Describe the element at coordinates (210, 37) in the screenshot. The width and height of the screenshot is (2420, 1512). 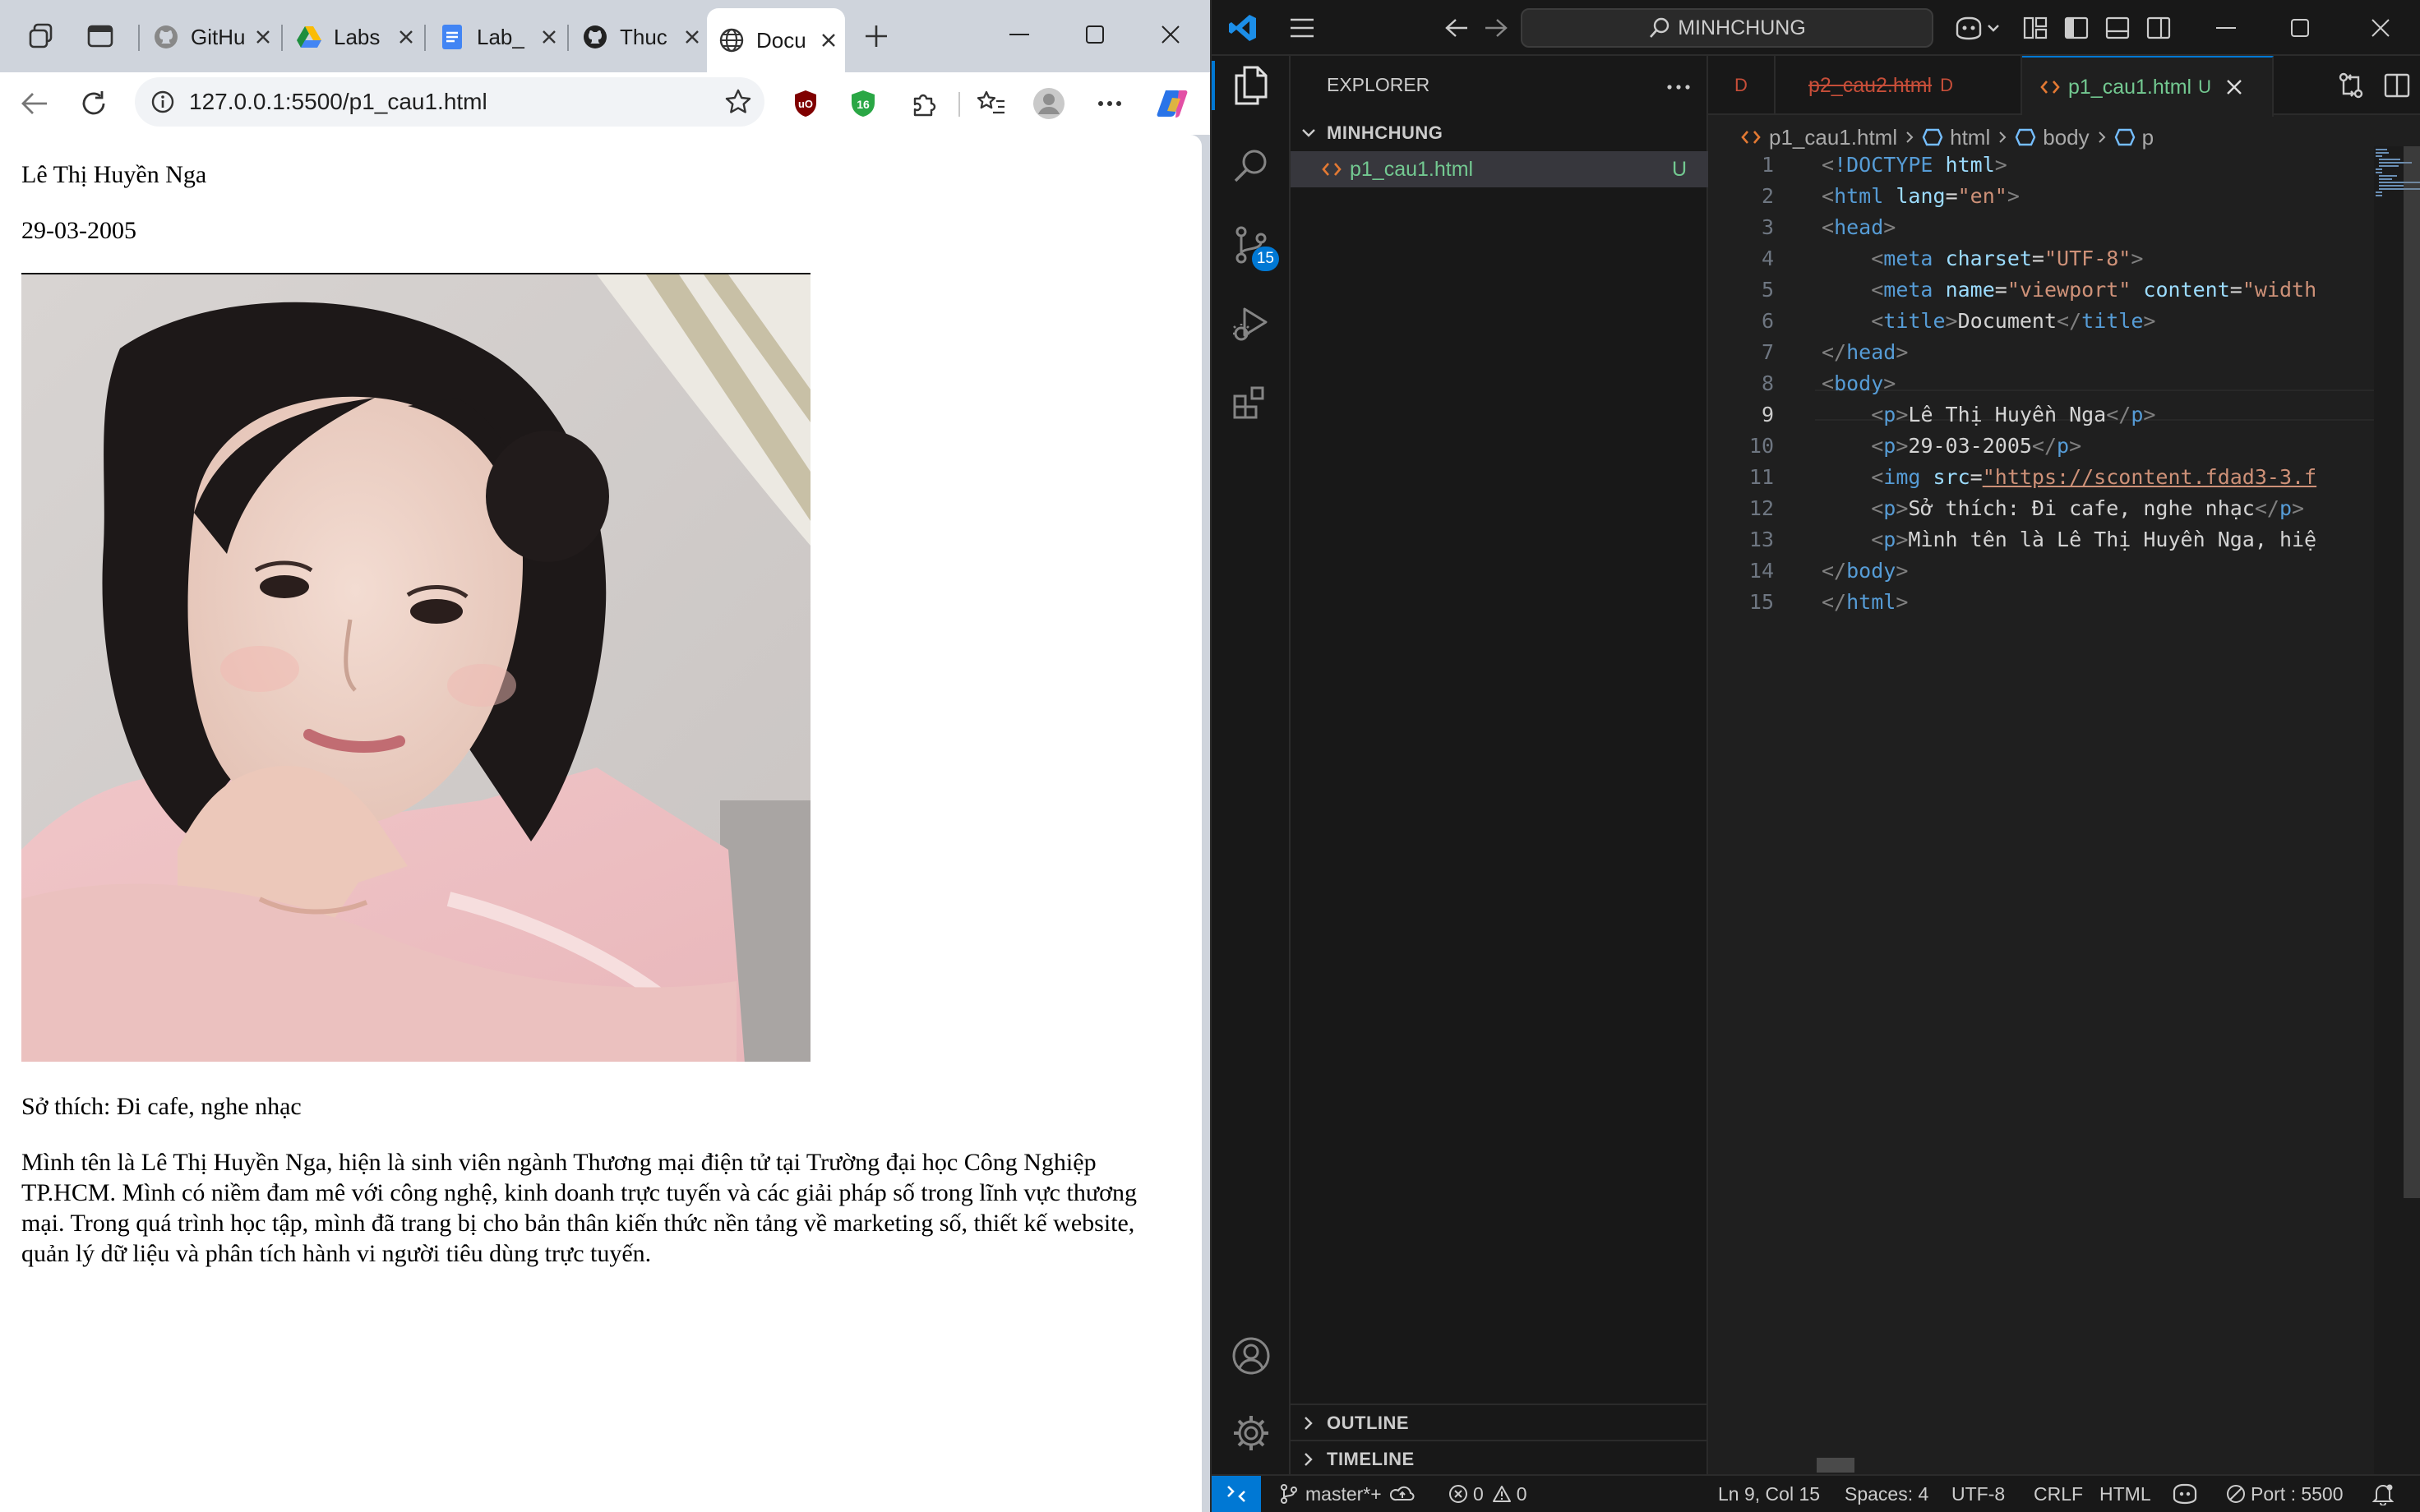
I see `browser-tab-github: GitHub` at that location.